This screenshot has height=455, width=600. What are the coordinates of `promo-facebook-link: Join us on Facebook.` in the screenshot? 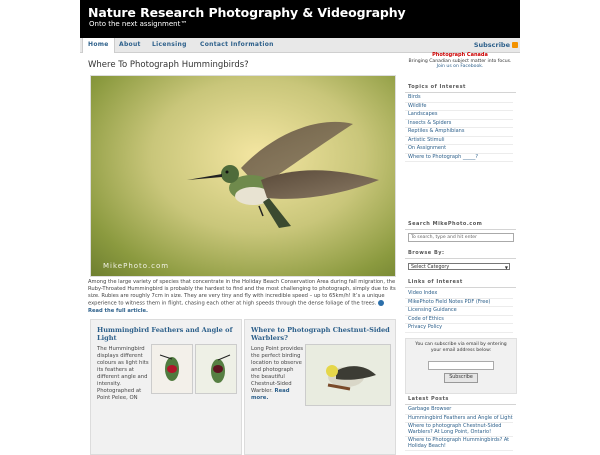 It's located at (460, 67).